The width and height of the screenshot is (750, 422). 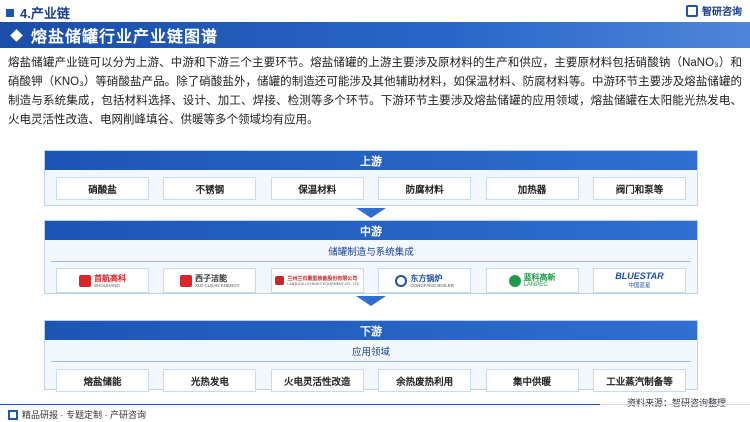 I want to click on page-title: 熔盐储罐行业产业链图谱, so click(x=125, y=37).